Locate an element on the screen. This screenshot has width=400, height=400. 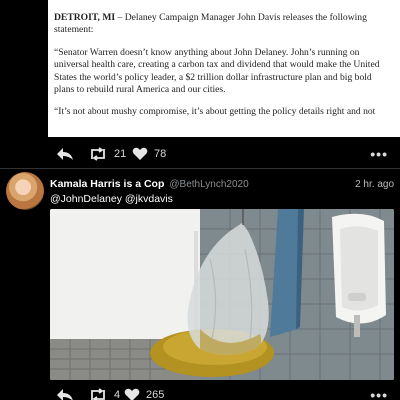
retweet-button: 21 is located at coordinates (107, 154).